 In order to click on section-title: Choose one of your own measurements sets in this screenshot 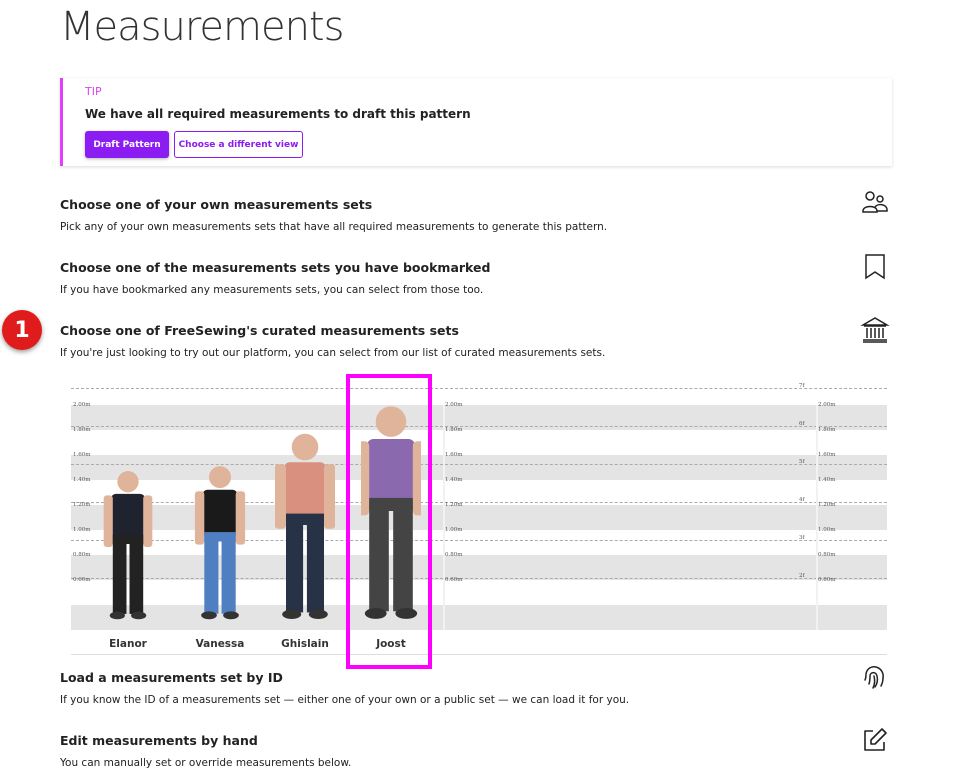, I will do `click(216, 204)`.